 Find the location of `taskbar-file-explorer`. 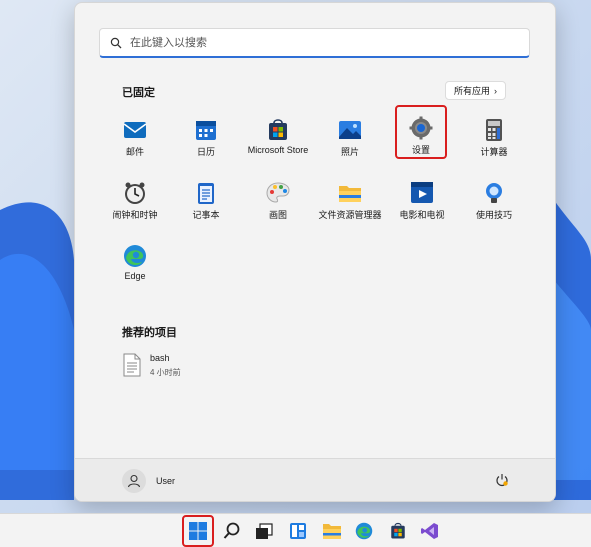

taskbar-file-explorer is located at coordinates (332, 531).